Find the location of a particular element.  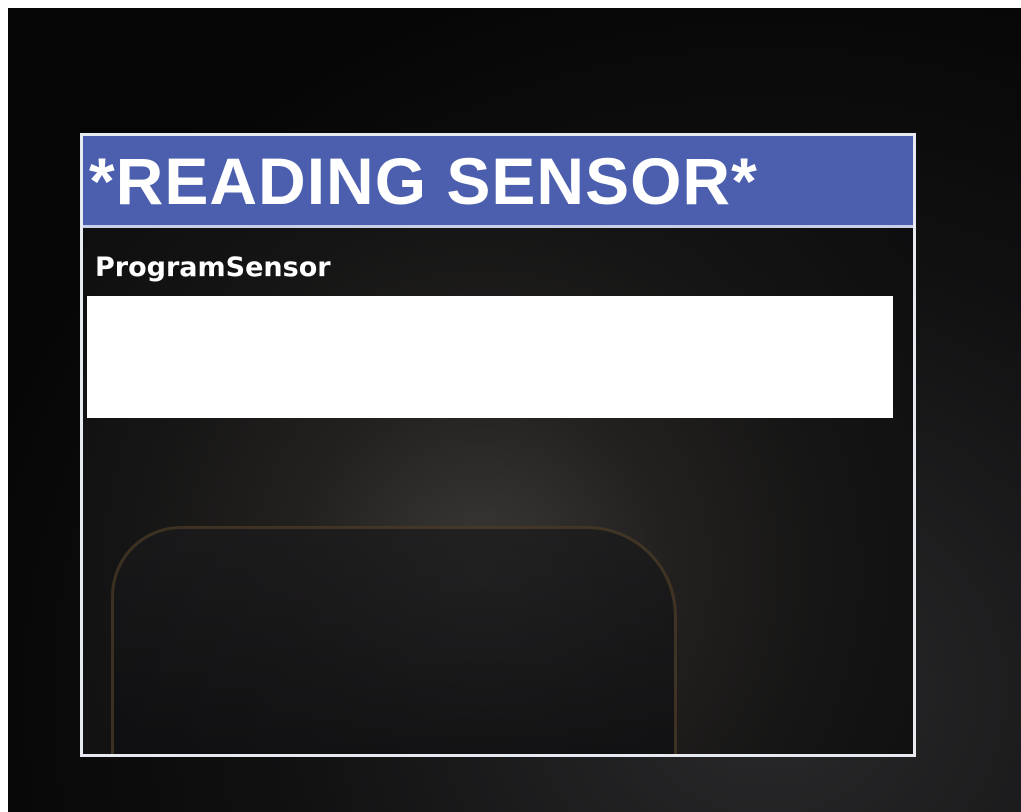

selected-row is located at coordinates (490, 357).